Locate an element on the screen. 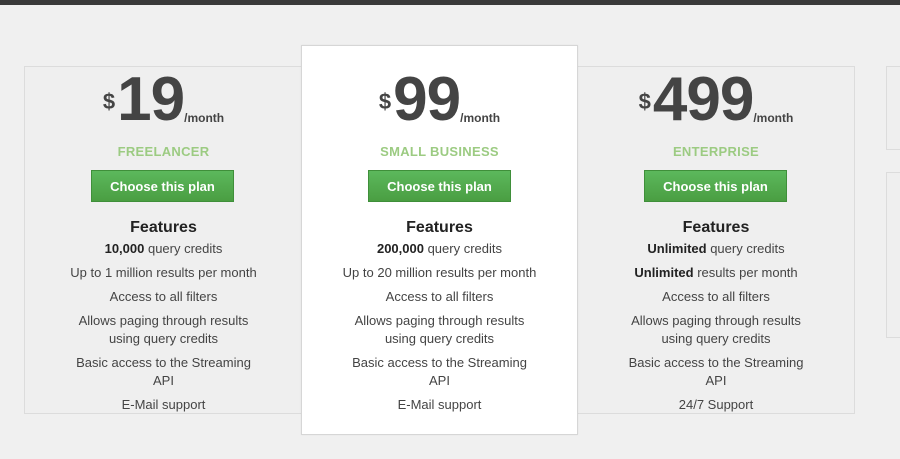  feature-item: Unlimited results per month is located at coordinates (716, 273).